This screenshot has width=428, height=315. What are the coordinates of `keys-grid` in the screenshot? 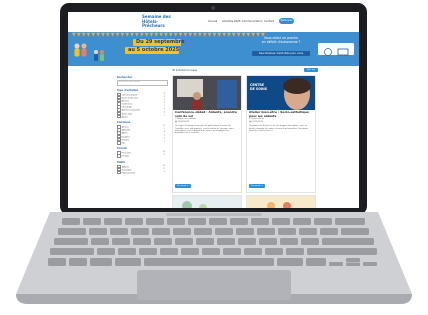 It's located at (212, 242).